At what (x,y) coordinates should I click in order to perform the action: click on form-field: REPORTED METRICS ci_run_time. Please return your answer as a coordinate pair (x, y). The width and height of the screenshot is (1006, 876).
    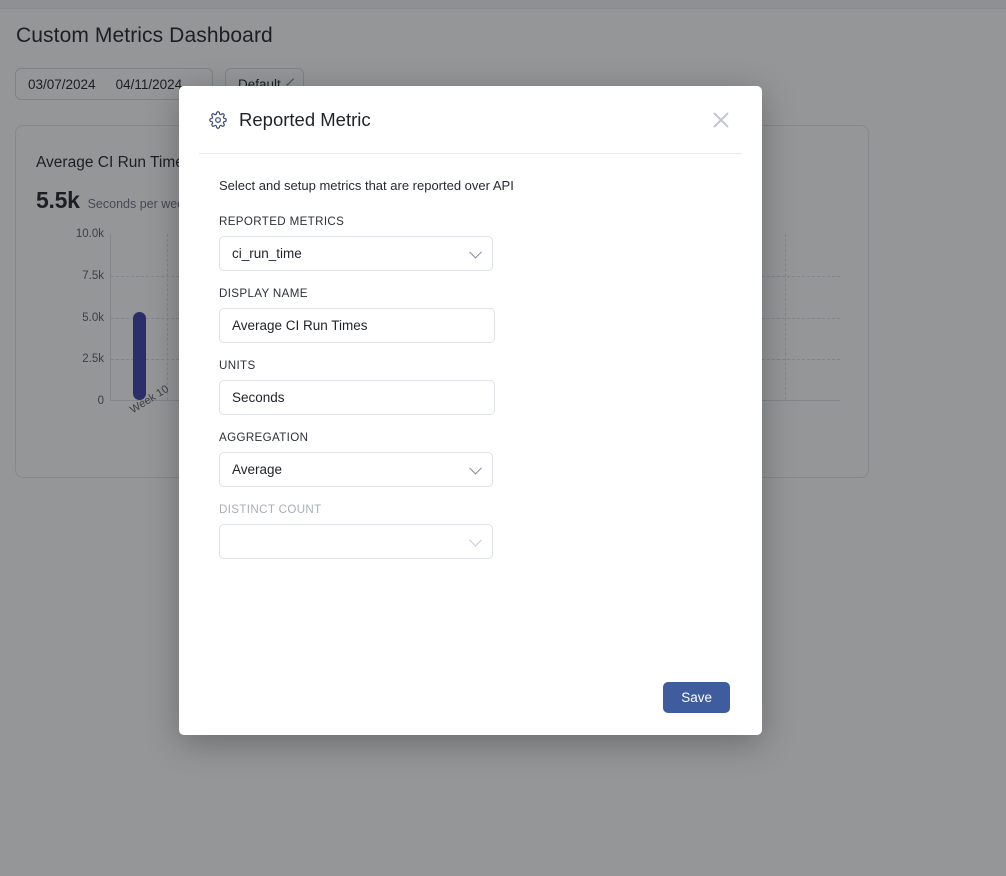
    Looking at the image, I should click on (470, 243).